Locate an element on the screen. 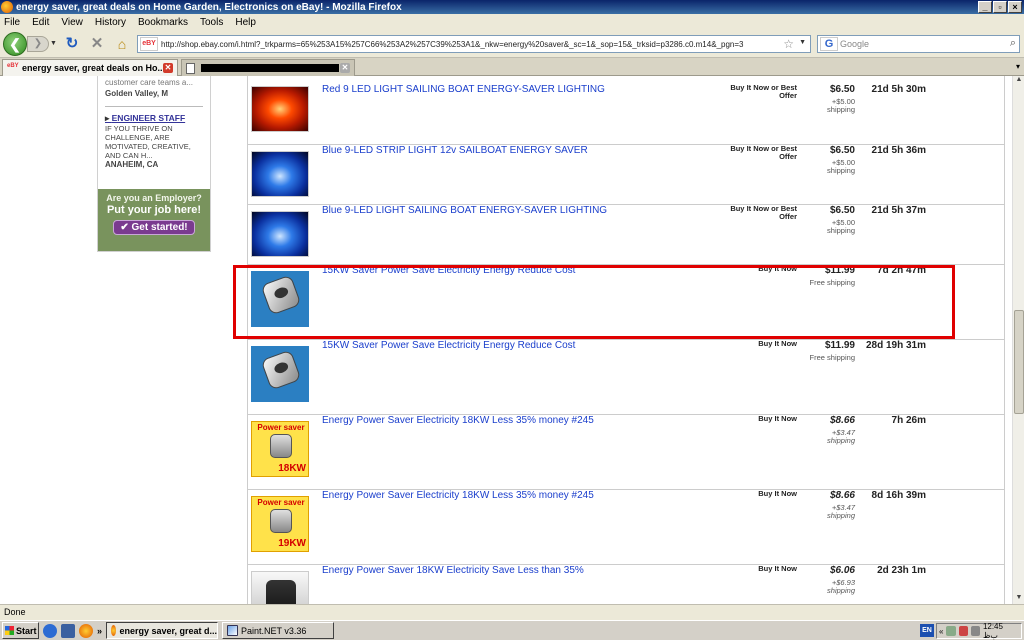 Image resolution: width=1024 pixels, height=640 pixels. listing-time-left: 21d 5h 30m is located at coordinates (898, 89).